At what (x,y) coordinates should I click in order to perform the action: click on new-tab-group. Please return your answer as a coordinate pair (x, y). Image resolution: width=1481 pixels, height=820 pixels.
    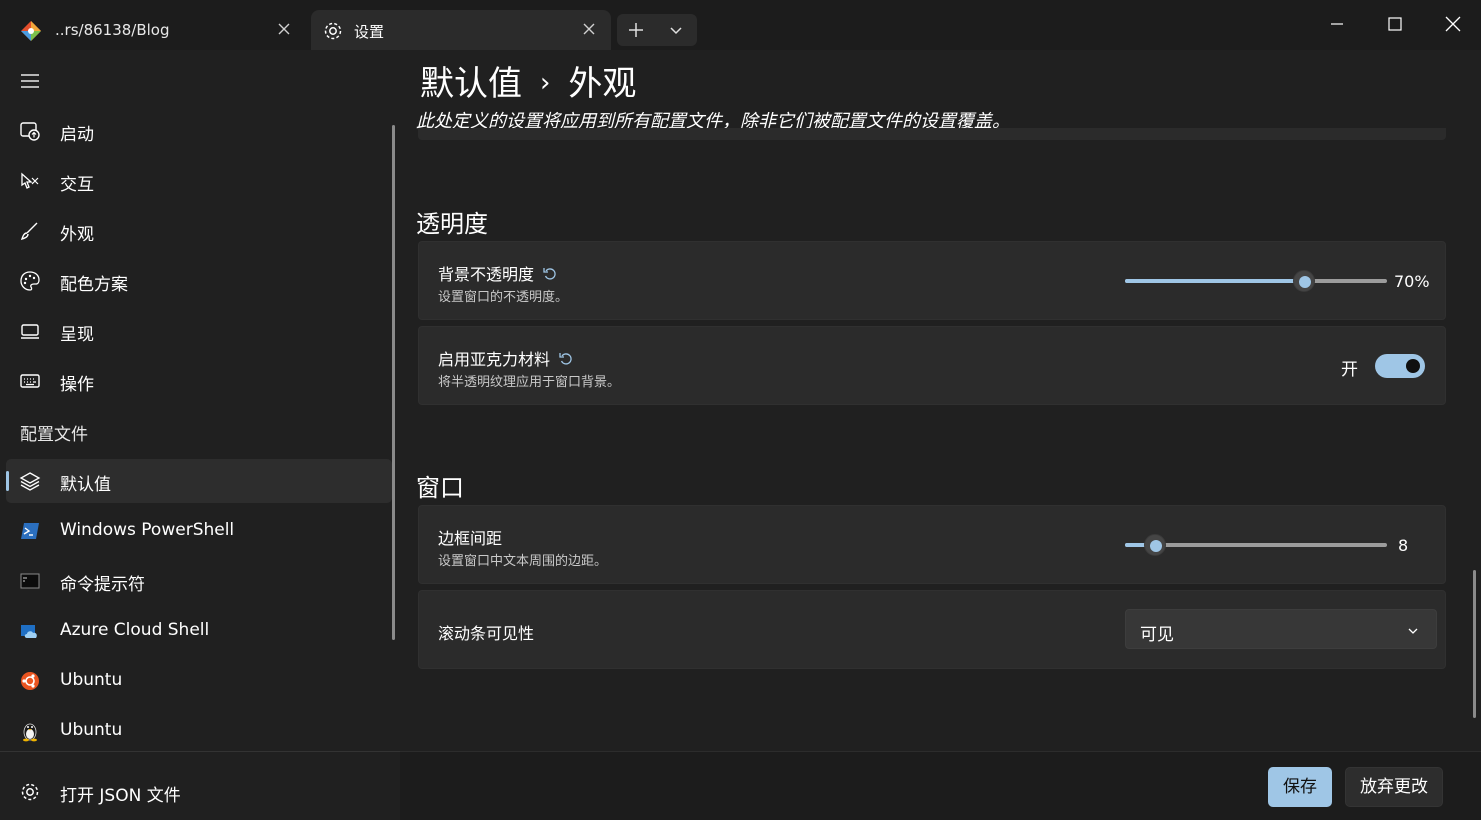
    Looking at the image, I should click on (657, 30).